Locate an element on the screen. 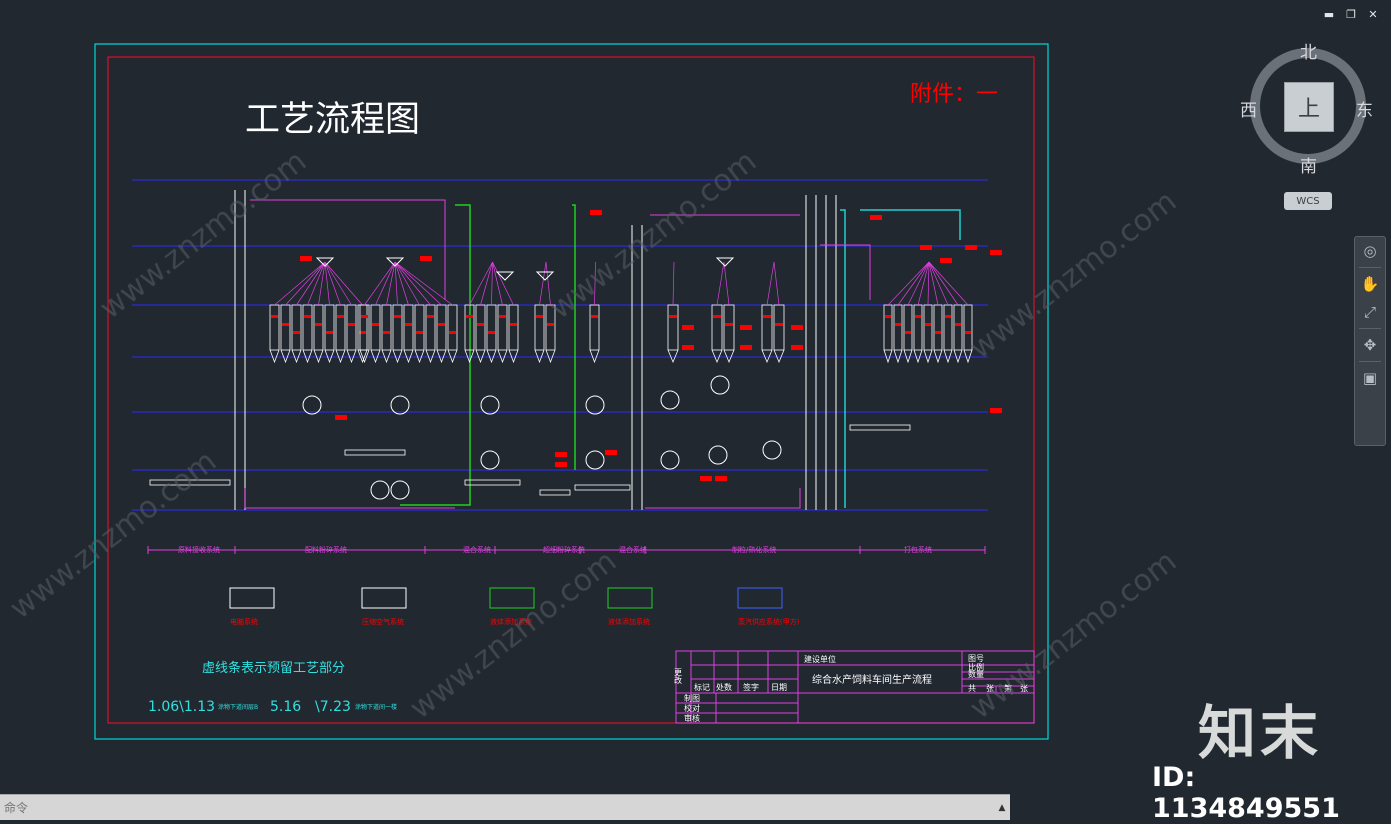  wcs-dropdown: WCS is located at coordinates (1308, 201).